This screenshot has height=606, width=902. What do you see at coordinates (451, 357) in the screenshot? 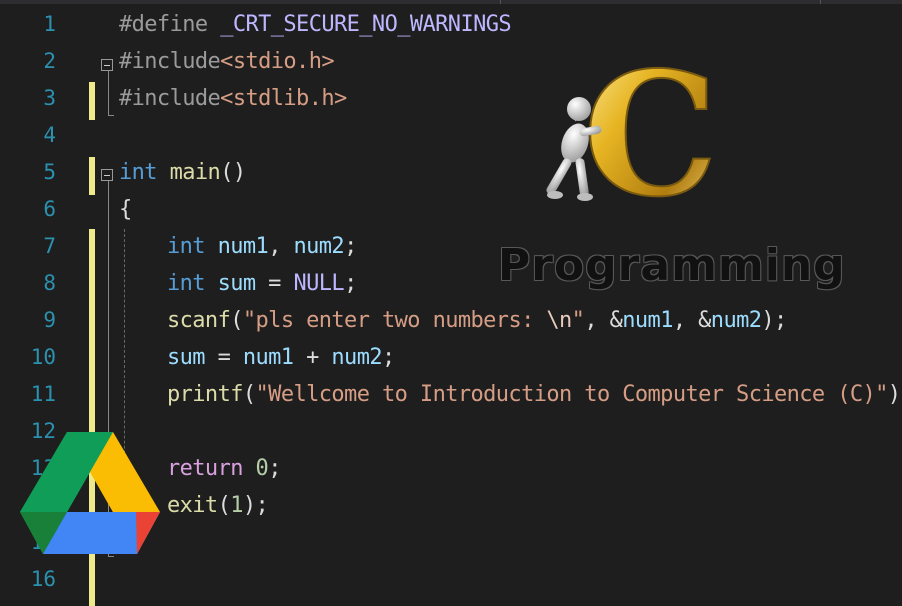
I see `code-line: 10 sum = num1 + num2;` at bounding box center [451, 357].